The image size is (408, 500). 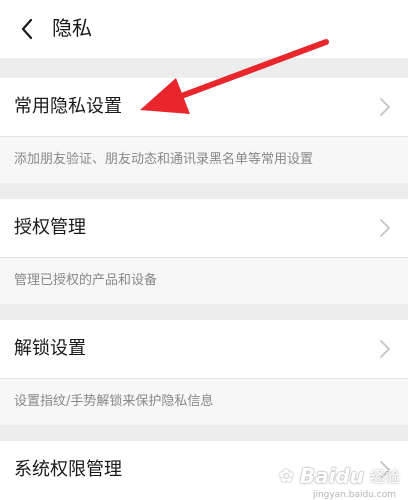 I want to click on settings-item-description-box: 添加朋友验证、朋友动态和通讯录黑名单等常用设置, so click(x=204, y=160).